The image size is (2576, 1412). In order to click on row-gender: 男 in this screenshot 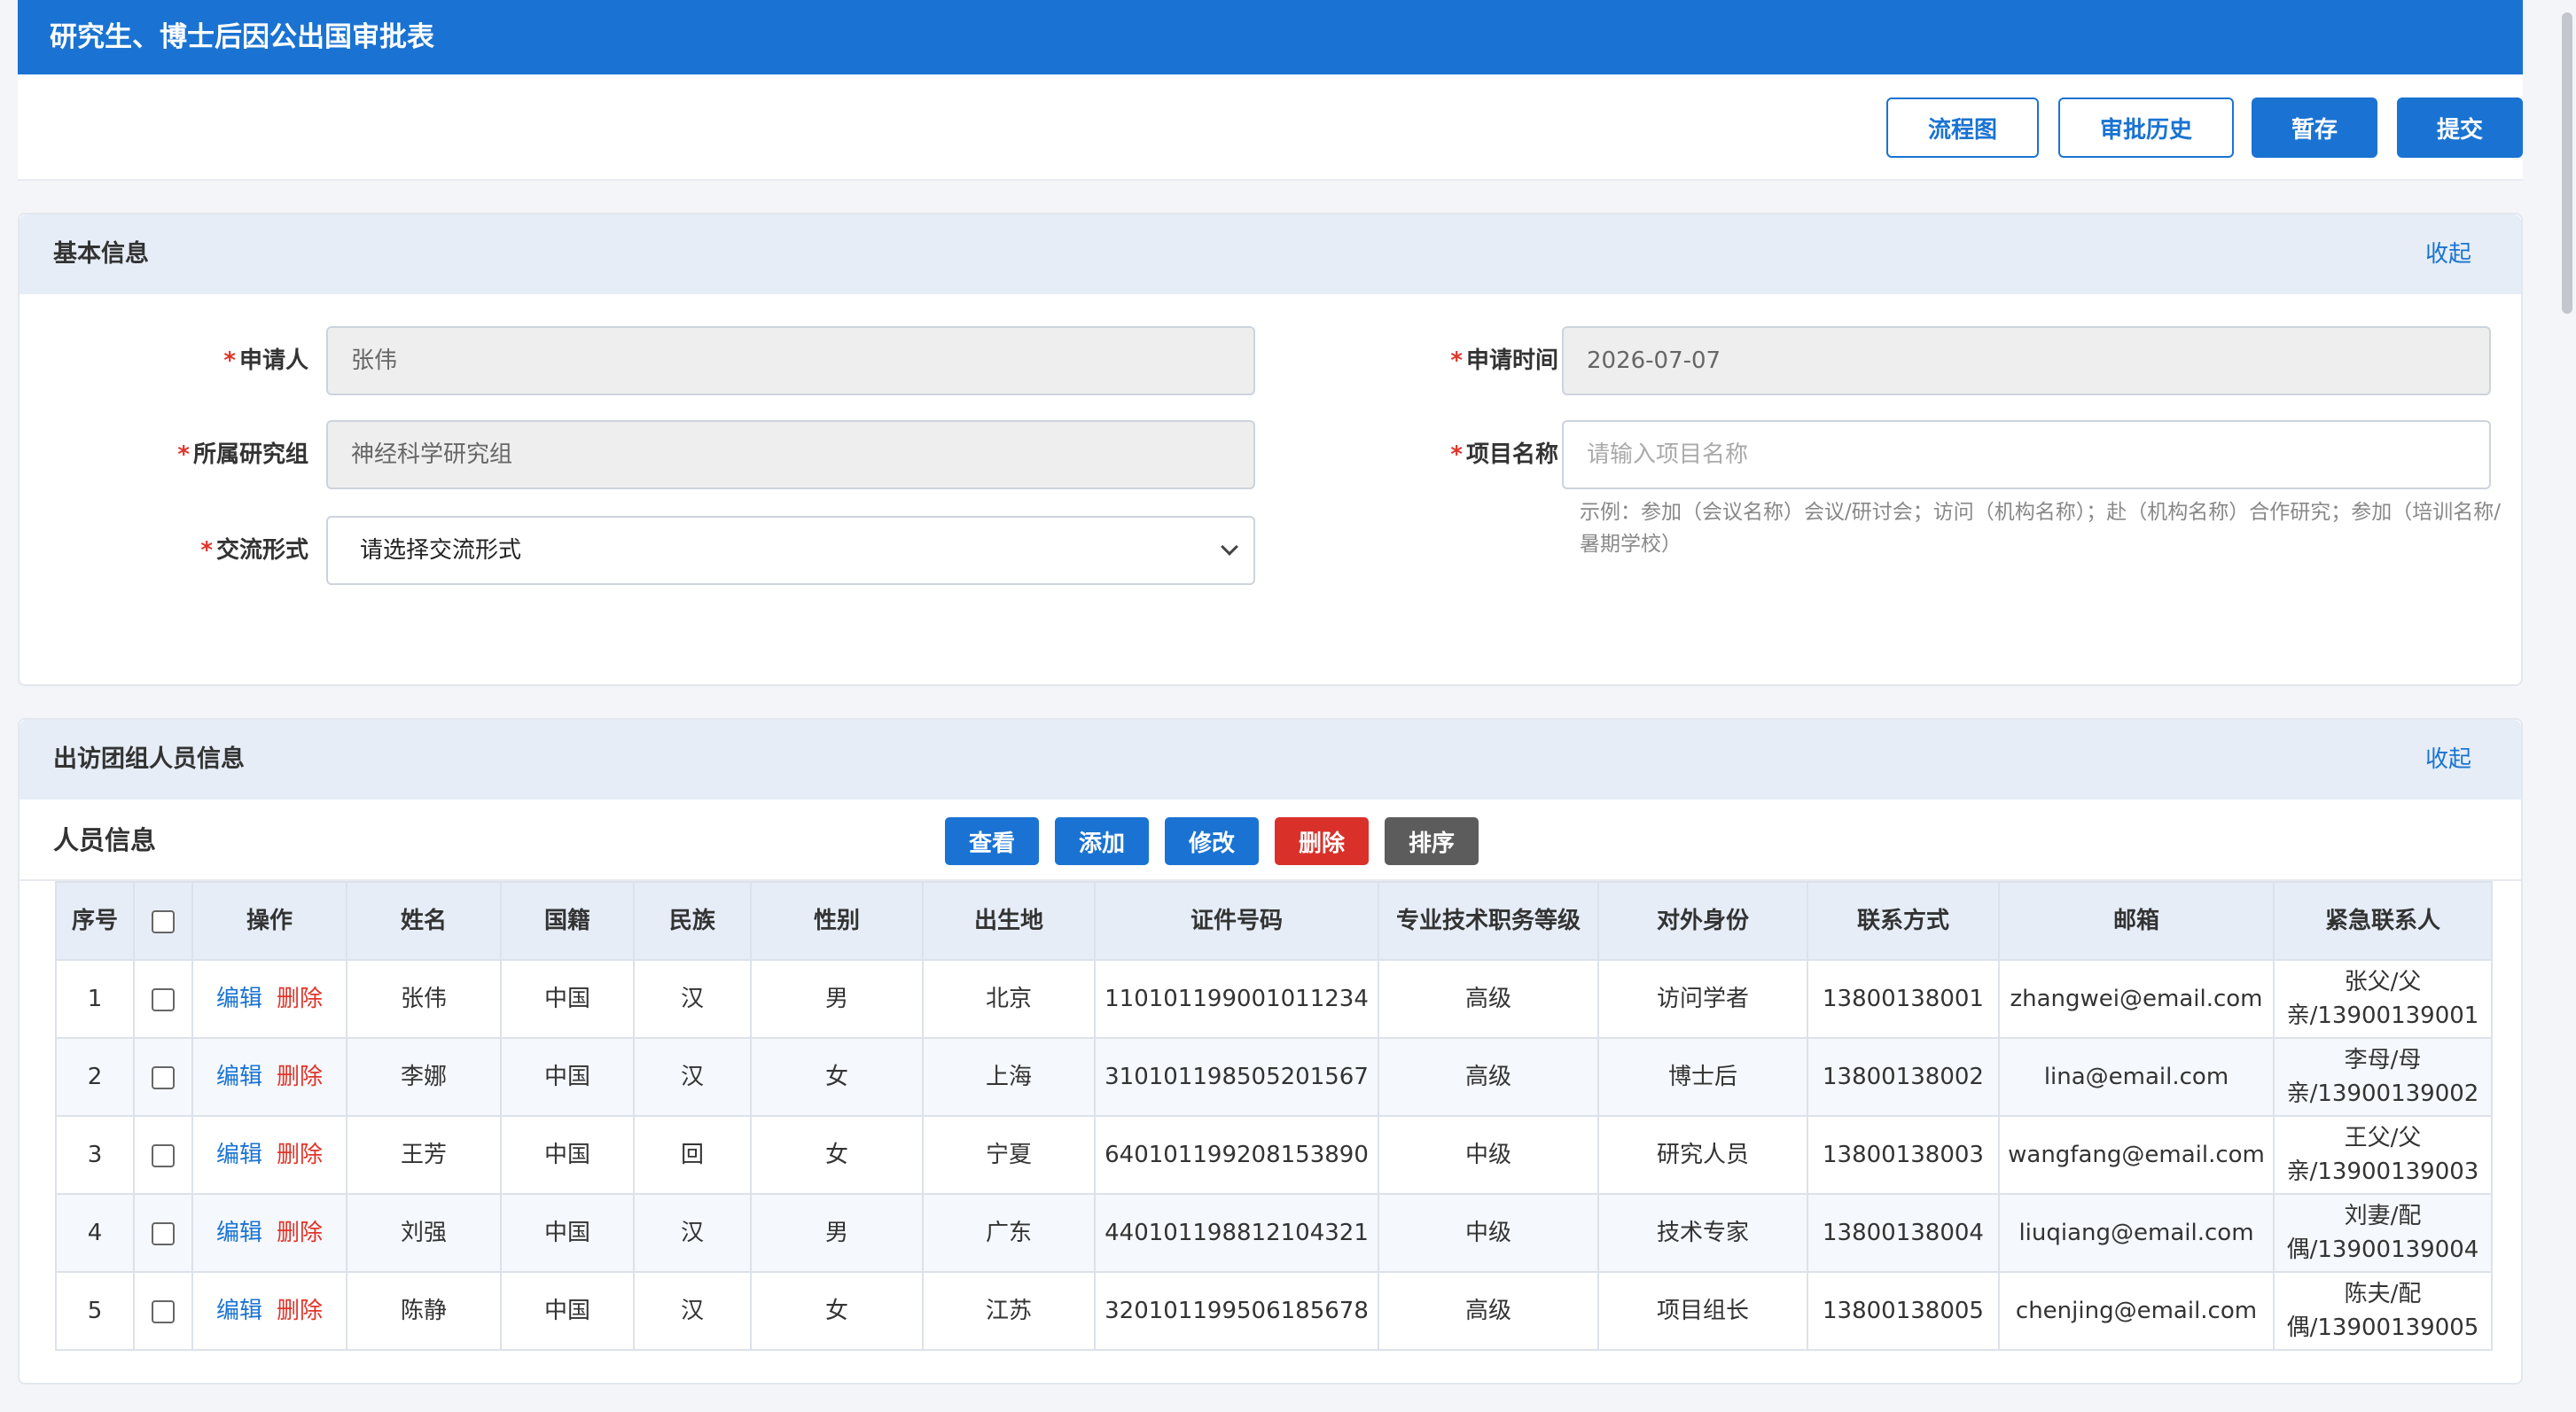, I will do `click(837, 1233)`.